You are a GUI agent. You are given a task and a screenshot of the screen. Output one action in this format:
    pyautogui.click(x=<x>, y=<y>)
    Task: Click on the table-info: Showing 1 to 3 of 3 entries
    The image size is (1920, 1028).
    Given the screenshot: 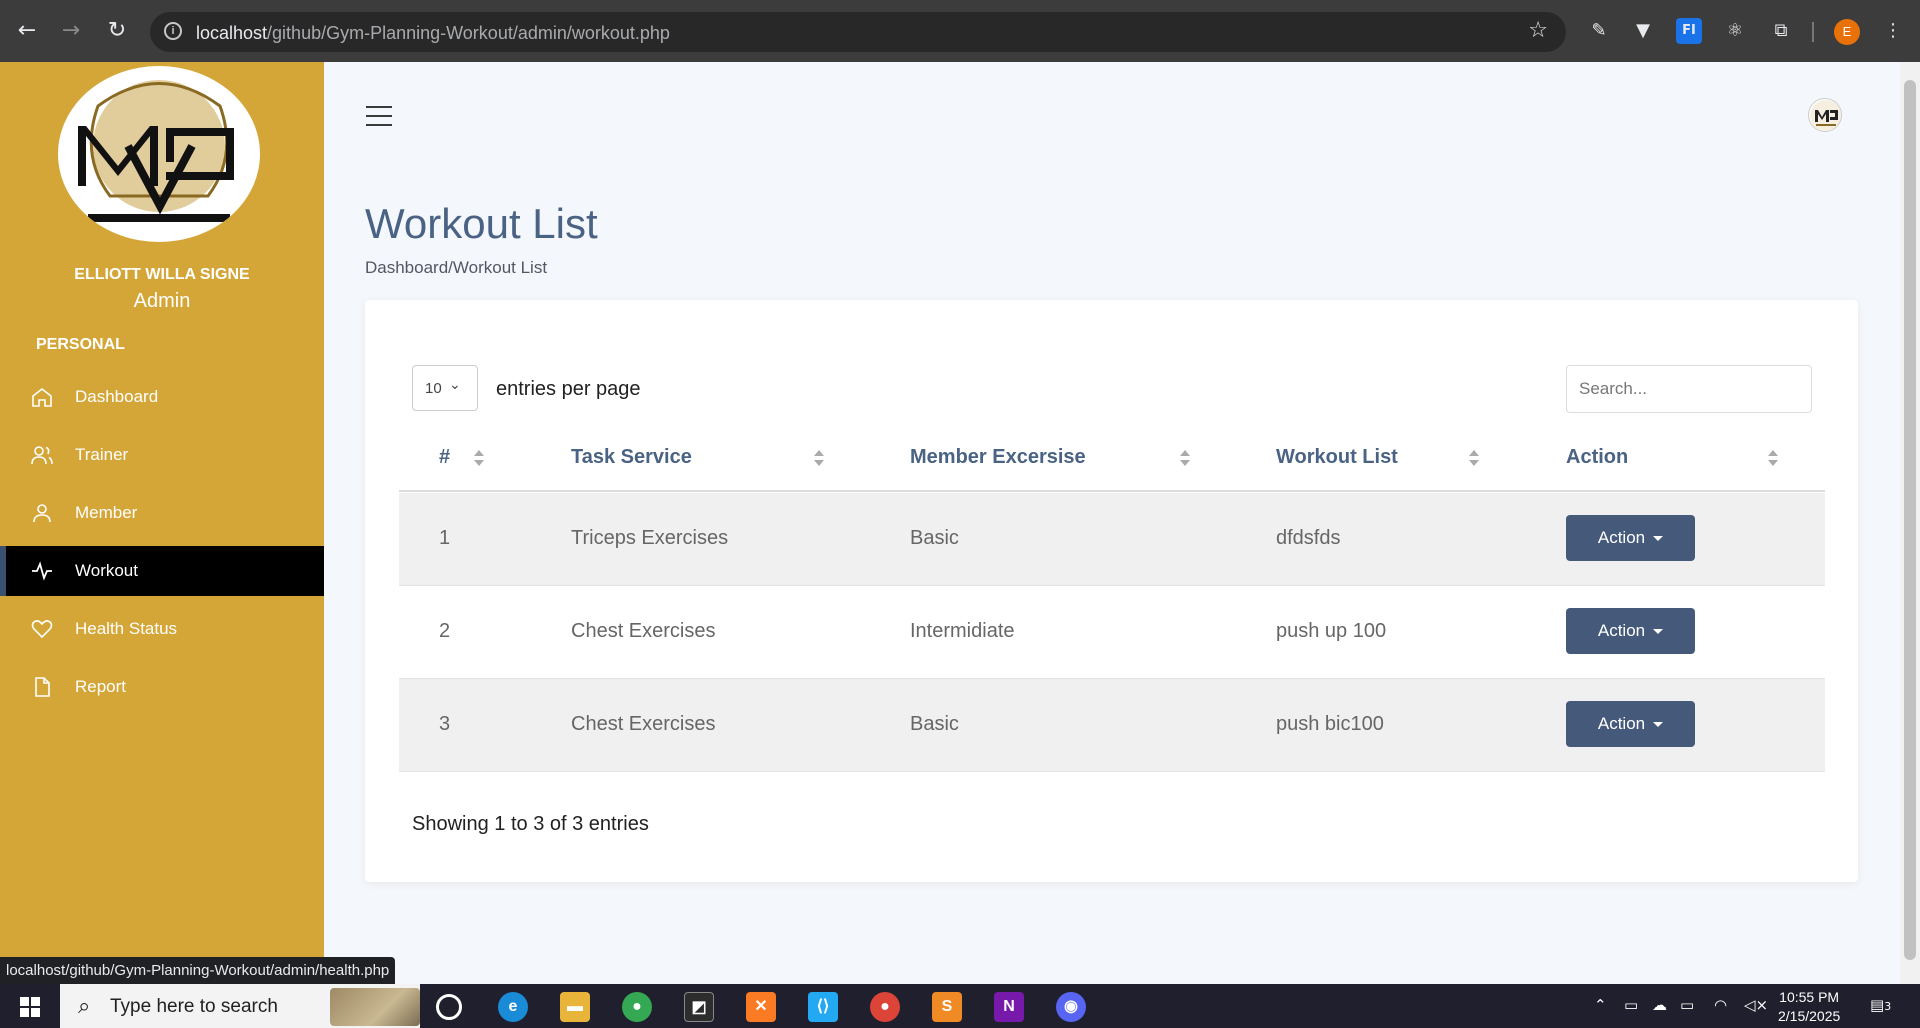 What is the action you would take?
    pyautogui.click(x=530, y=824)
    